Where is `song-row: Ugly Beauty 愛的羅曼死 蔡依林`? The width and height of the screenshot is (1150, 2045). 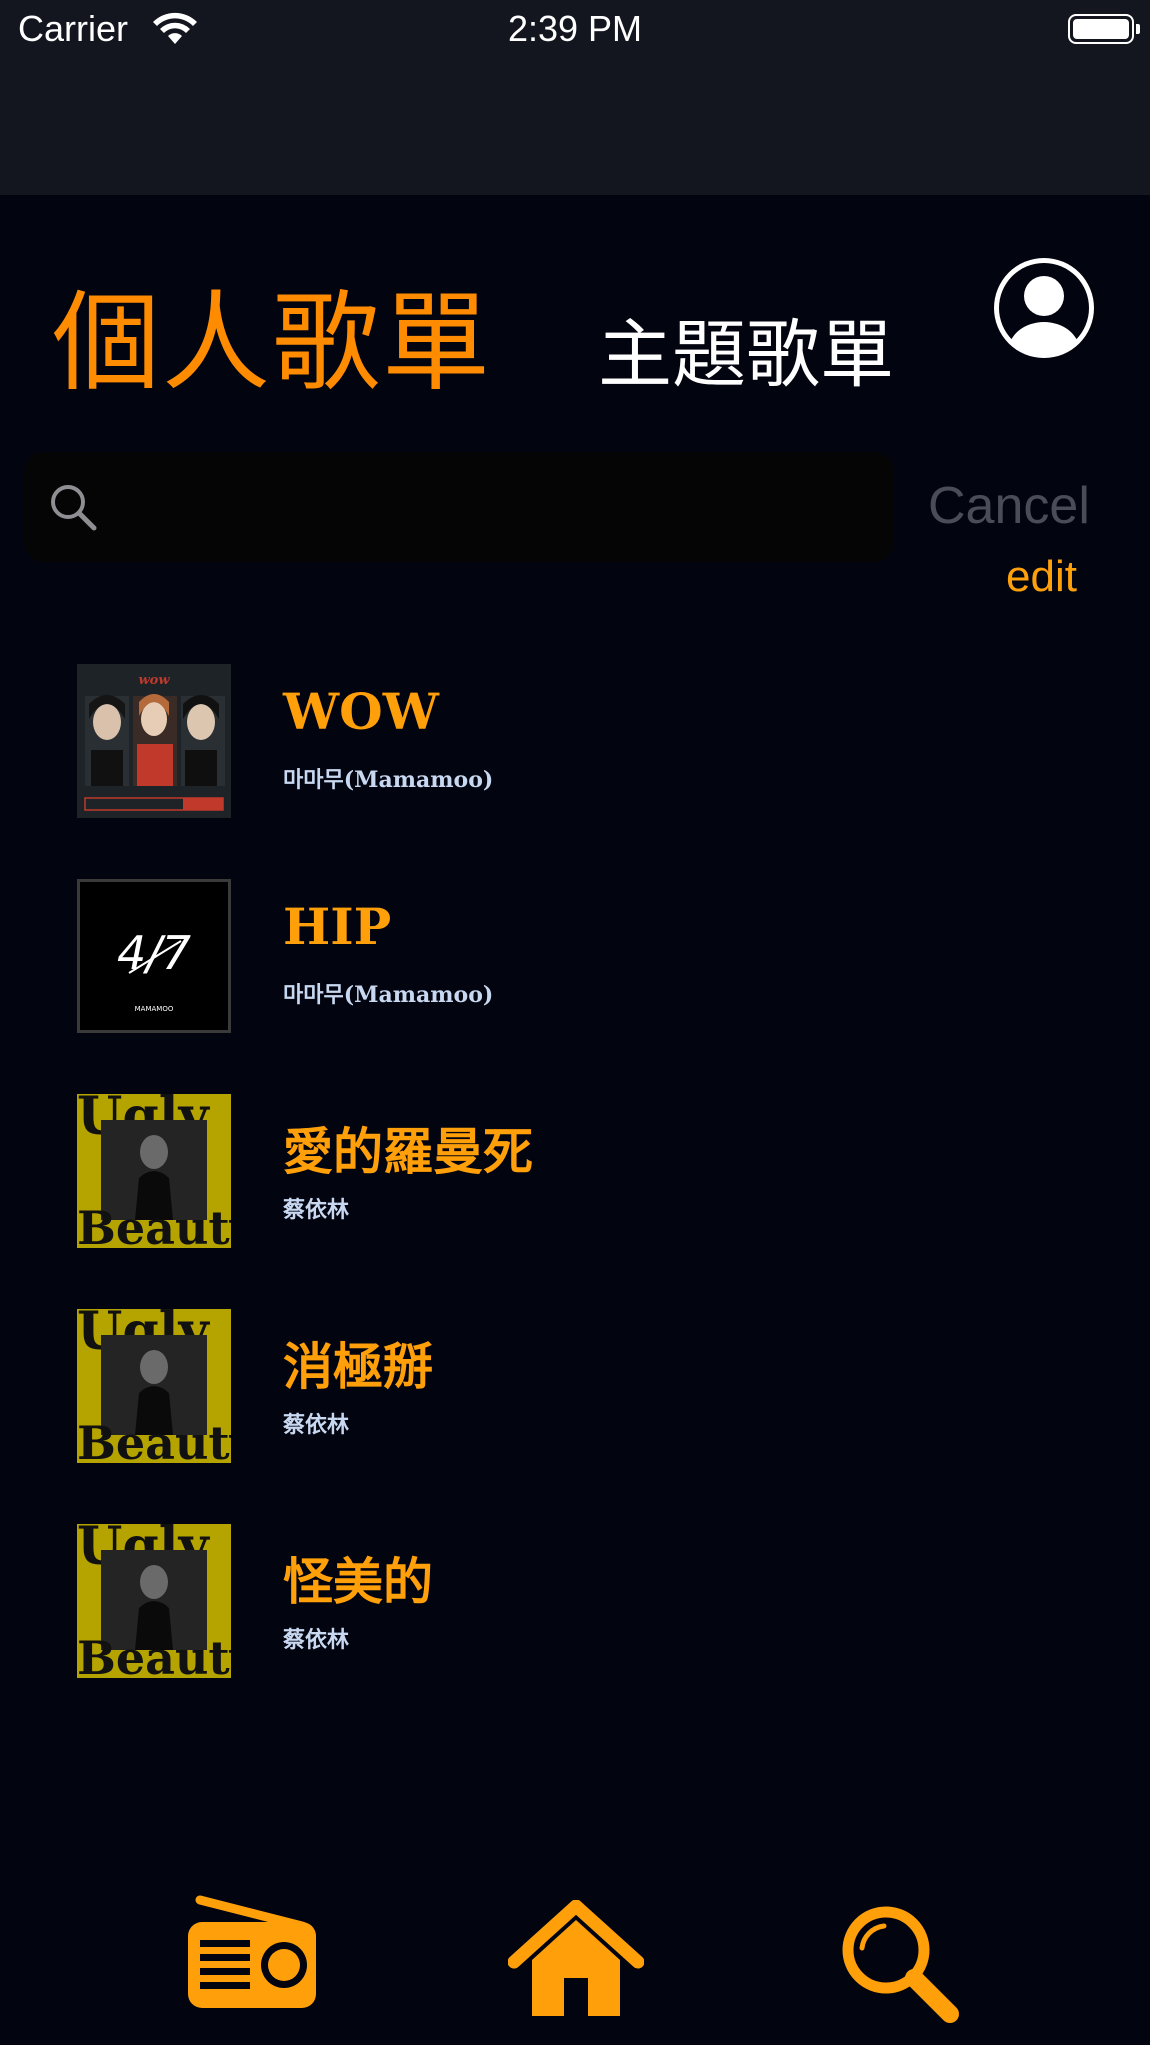
song-row: Ugly Beauty 愛的羅曼死 蔡依林 is located at coordinates (575, 1174).